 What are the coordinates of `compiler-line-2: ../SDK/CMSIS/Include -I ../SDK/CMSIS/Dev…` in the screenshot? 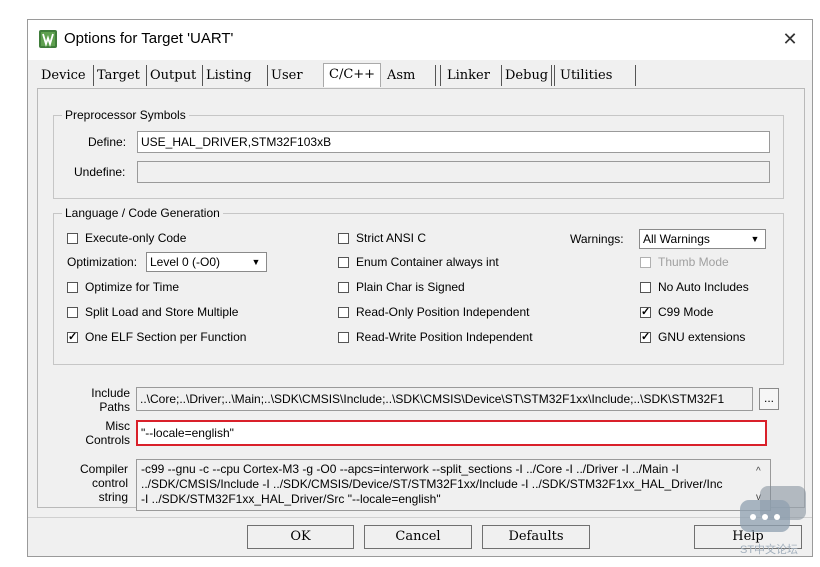 It's located at (432, 484).